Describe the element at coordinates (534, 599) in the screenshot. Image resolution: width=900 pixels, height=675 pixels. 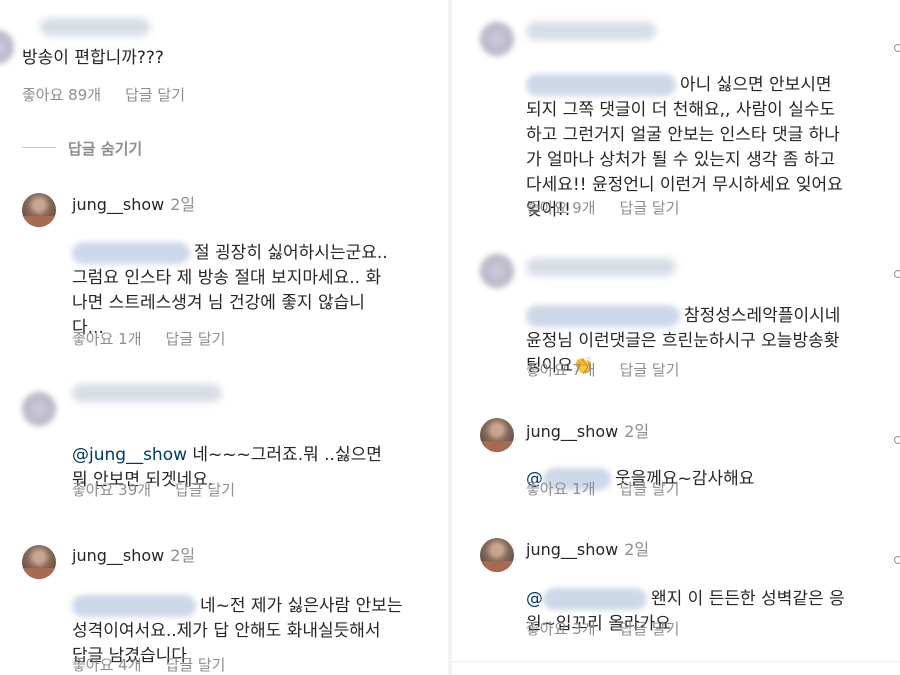
I see `mention-link: @` at that location.